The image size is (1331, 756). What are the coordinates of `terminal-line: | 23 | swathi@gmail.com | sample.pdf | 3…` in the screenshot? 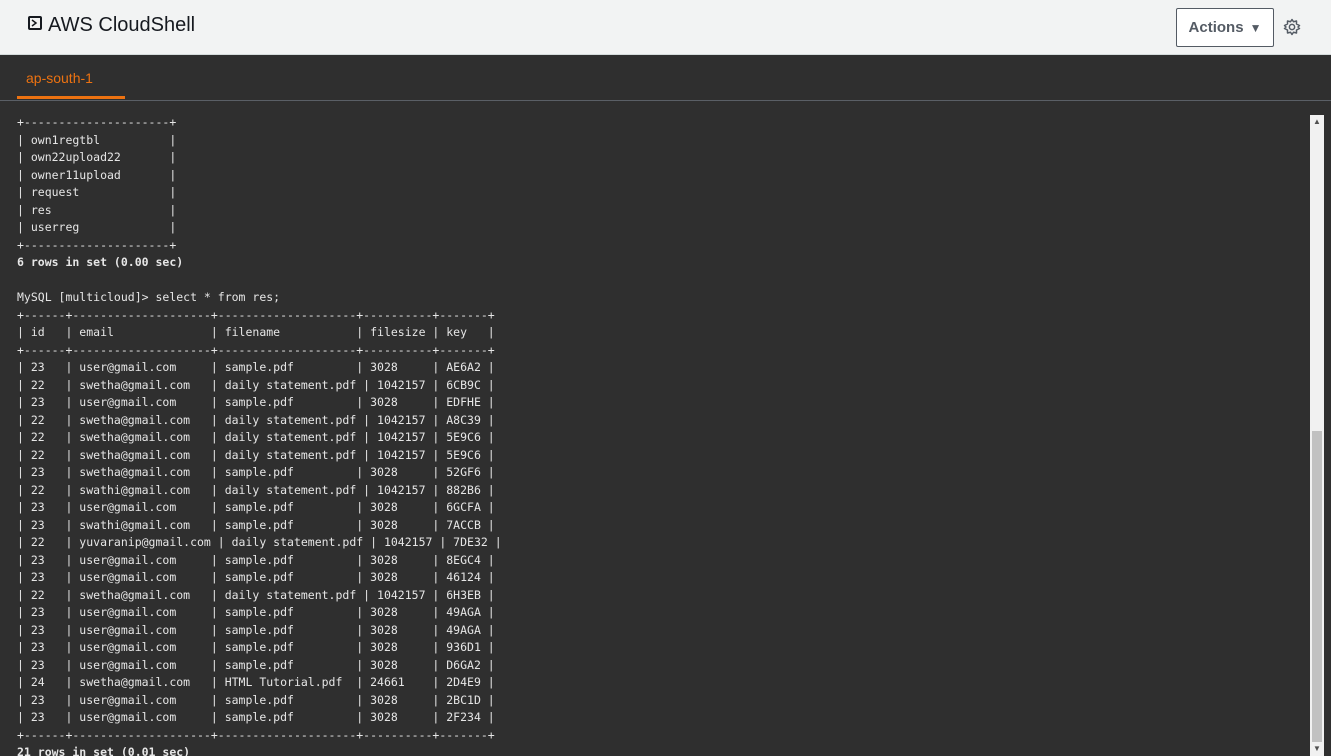 It's located at (256, 524).